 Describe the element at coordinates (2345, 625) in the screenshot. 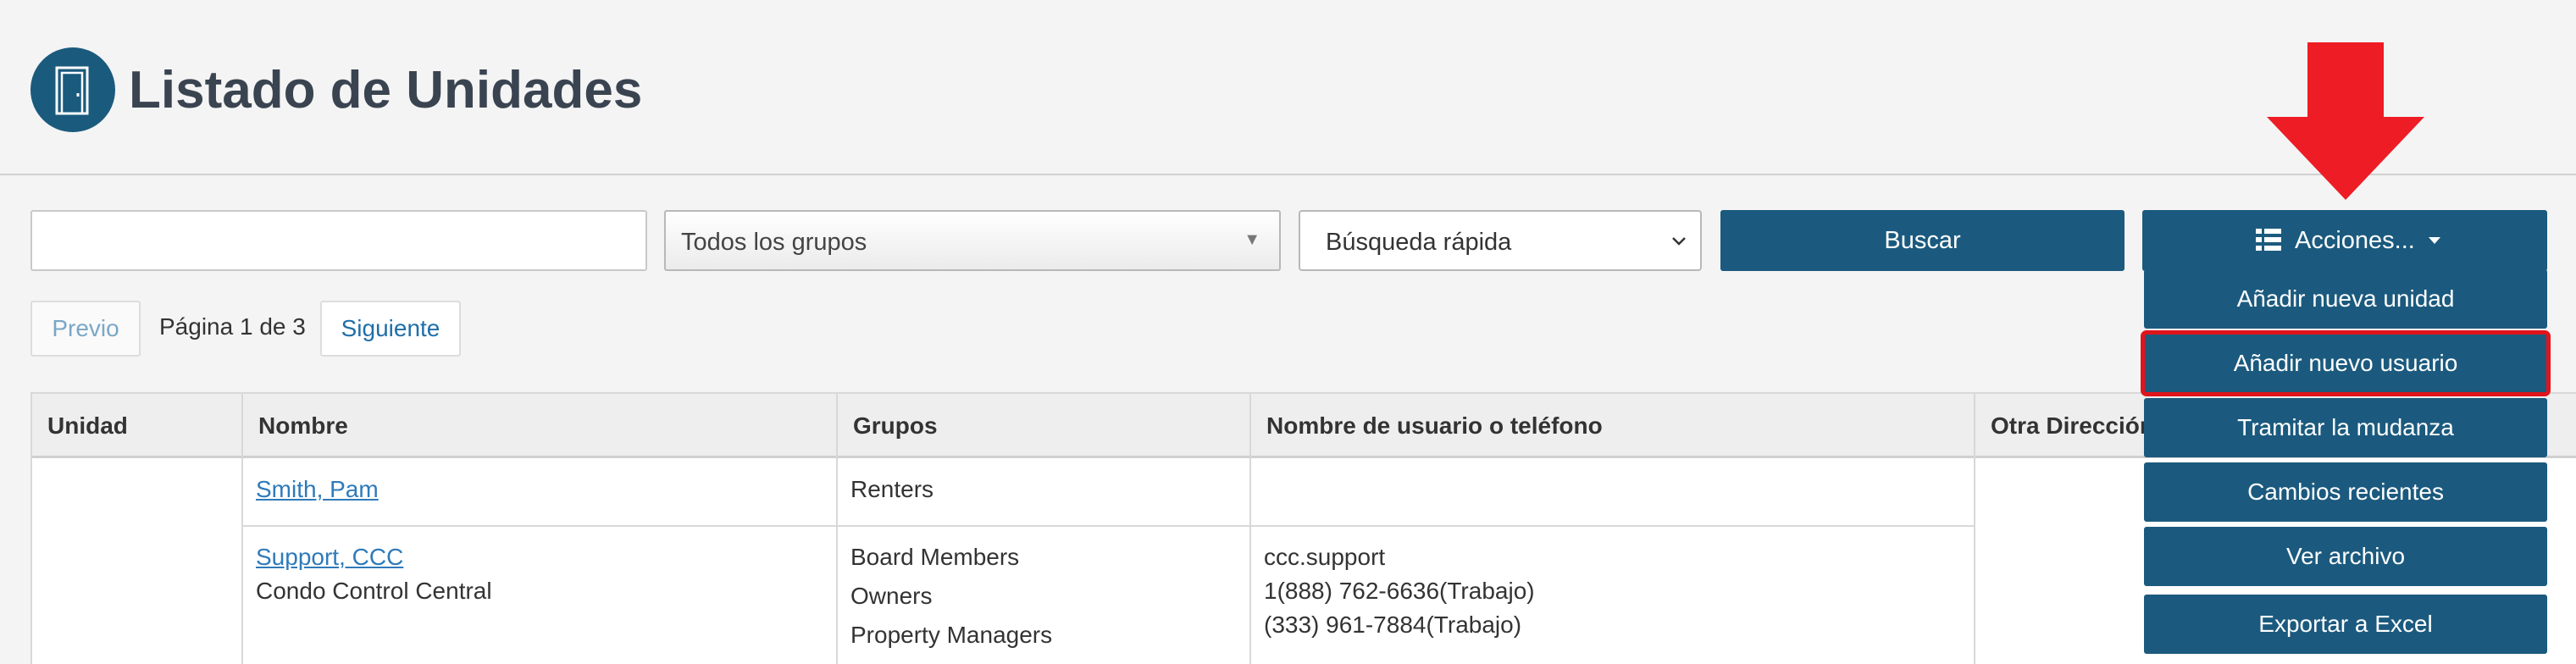

I see `menu-item-export-excel: Exportar a Excel` at that location.